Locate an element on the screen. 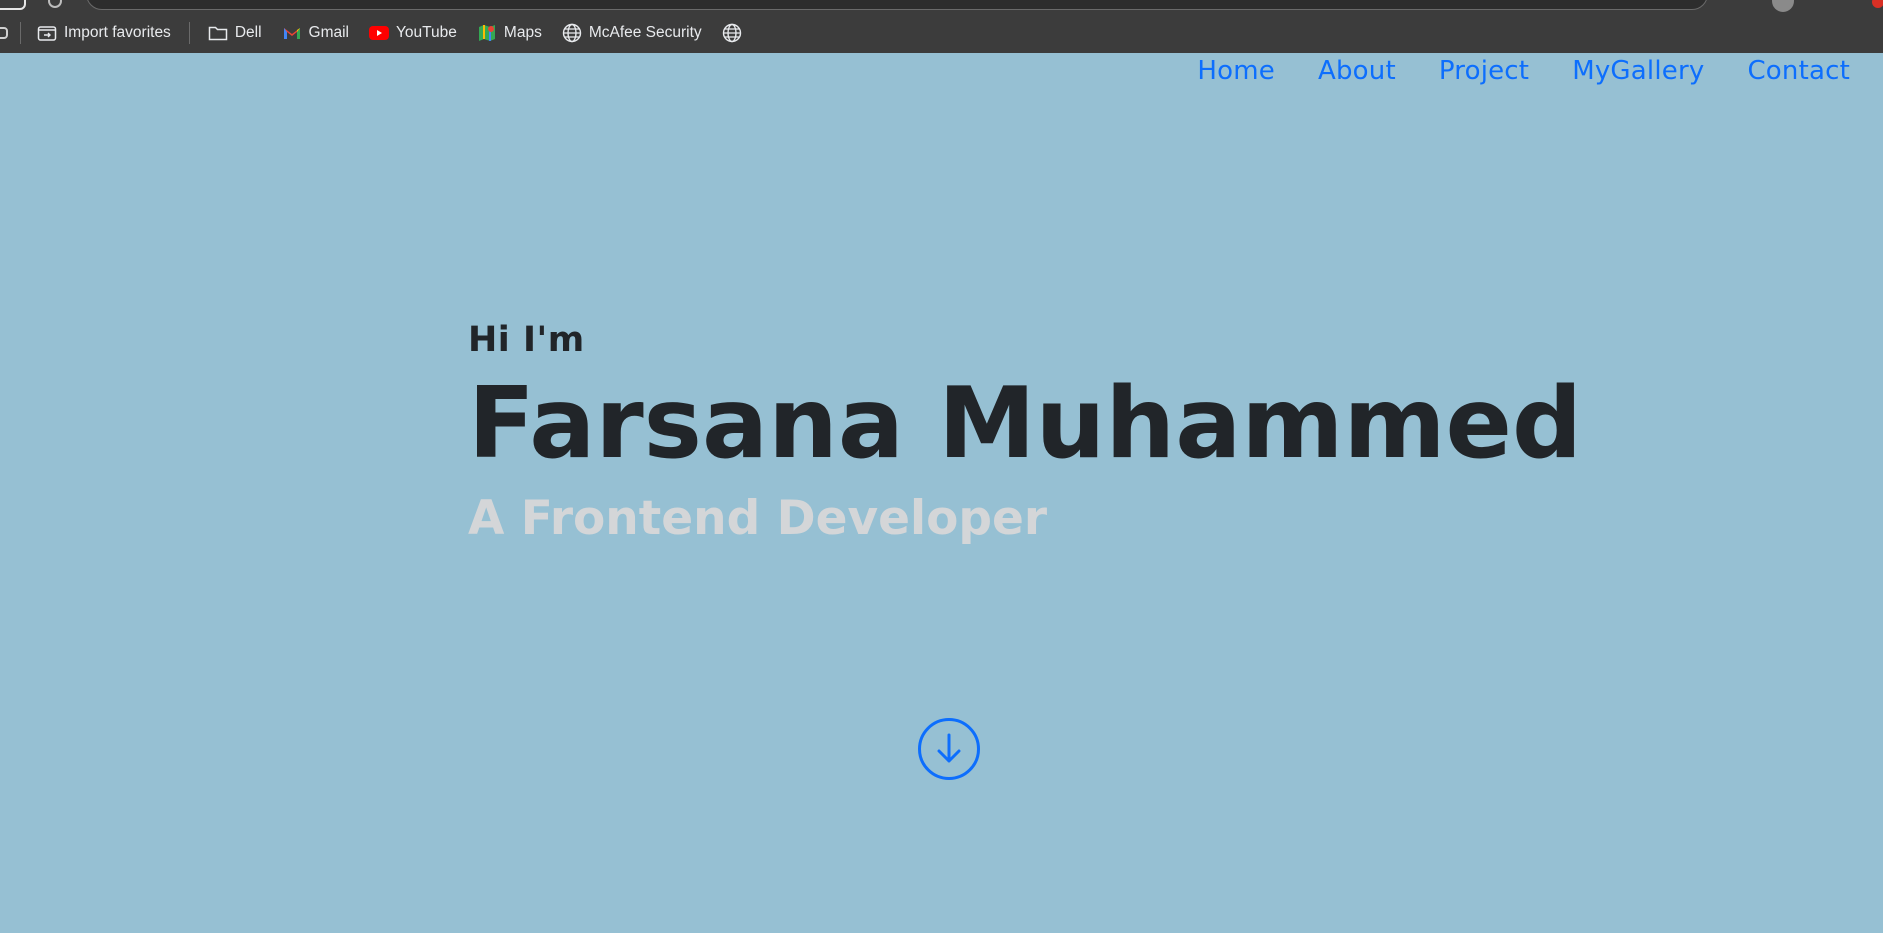 The height and width of the screenshot is (933, 1883). nav-about-link: About is located at coordinates (1357, 71).